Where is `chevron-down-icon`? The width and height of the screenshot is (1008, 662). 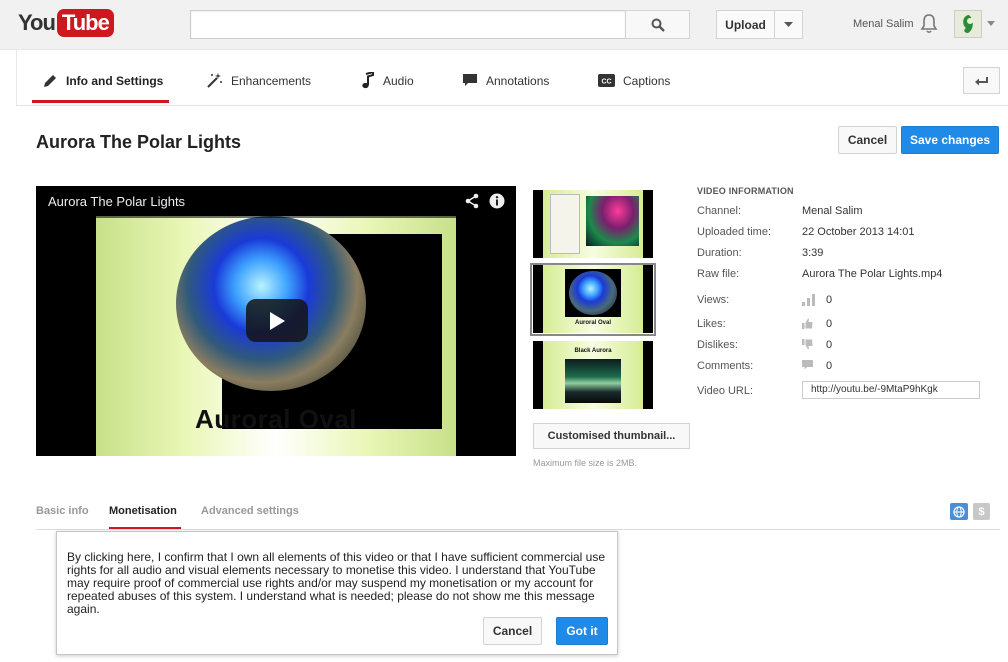
chevron-down-icon is located at coordinates (788, 24).